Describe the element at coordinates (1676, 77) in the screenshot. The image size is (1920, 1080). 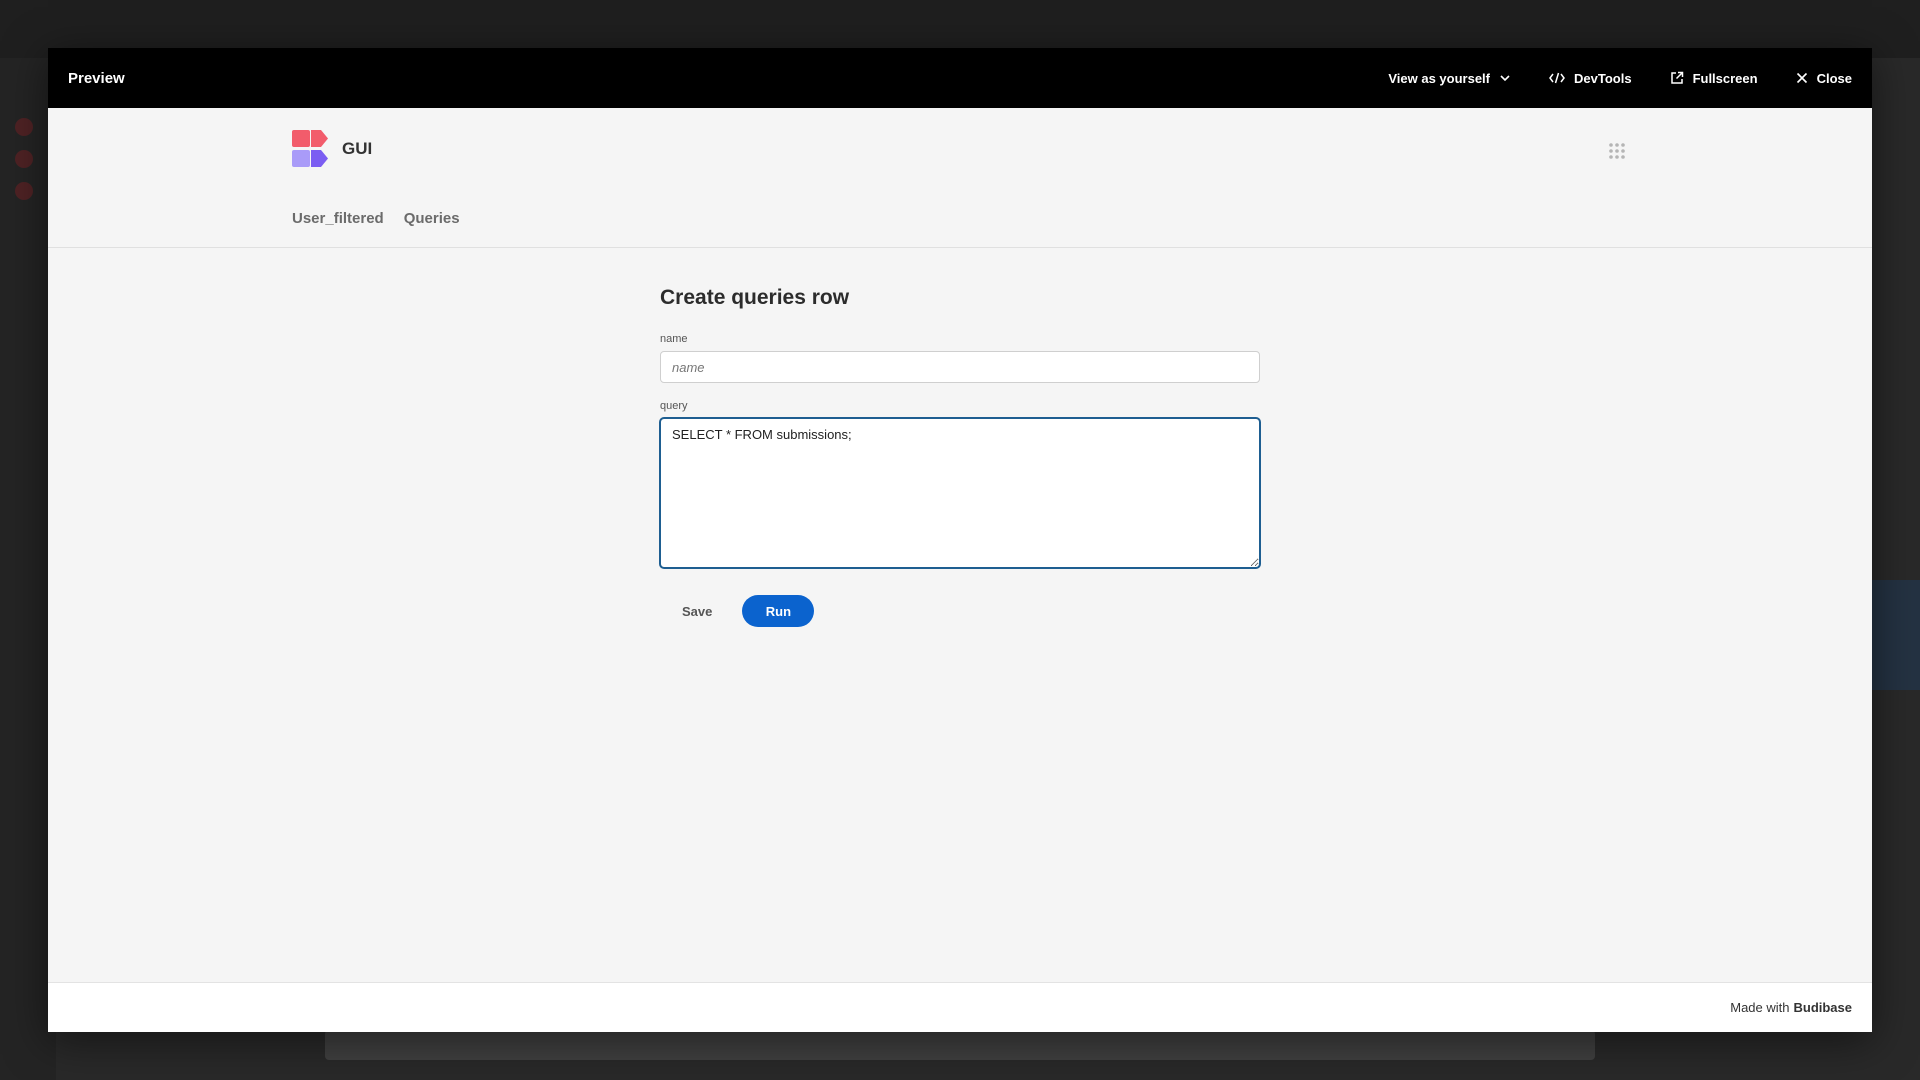
I see `external-link-icon` at that location.